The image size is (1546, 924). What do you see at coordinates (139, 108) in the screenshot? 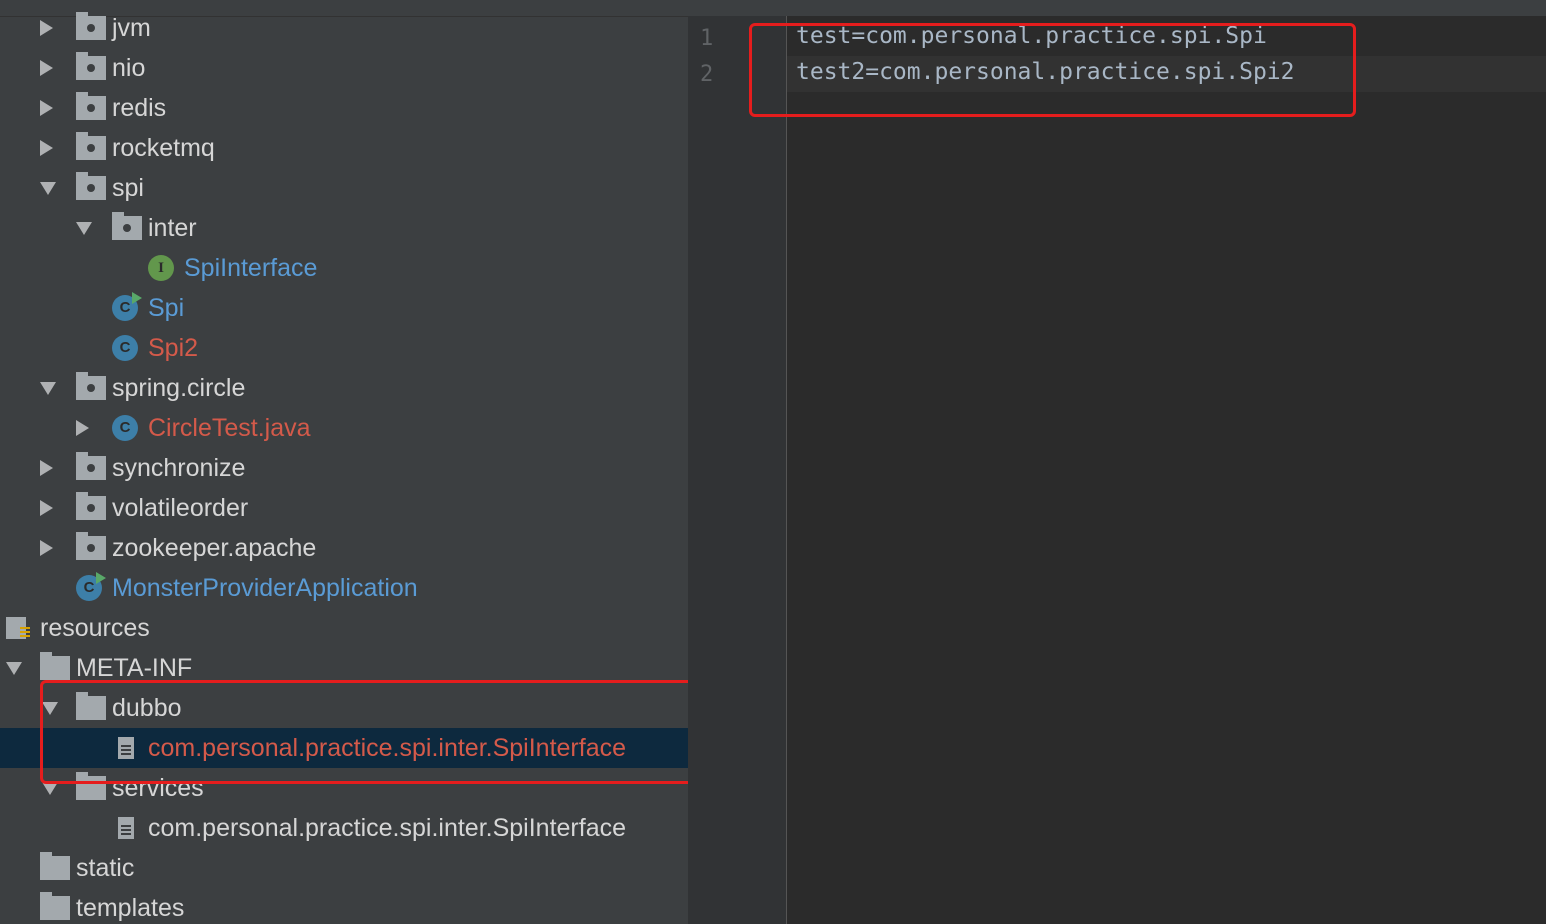
I see `tree-item-label: redis` at bounding box center [139, 108].